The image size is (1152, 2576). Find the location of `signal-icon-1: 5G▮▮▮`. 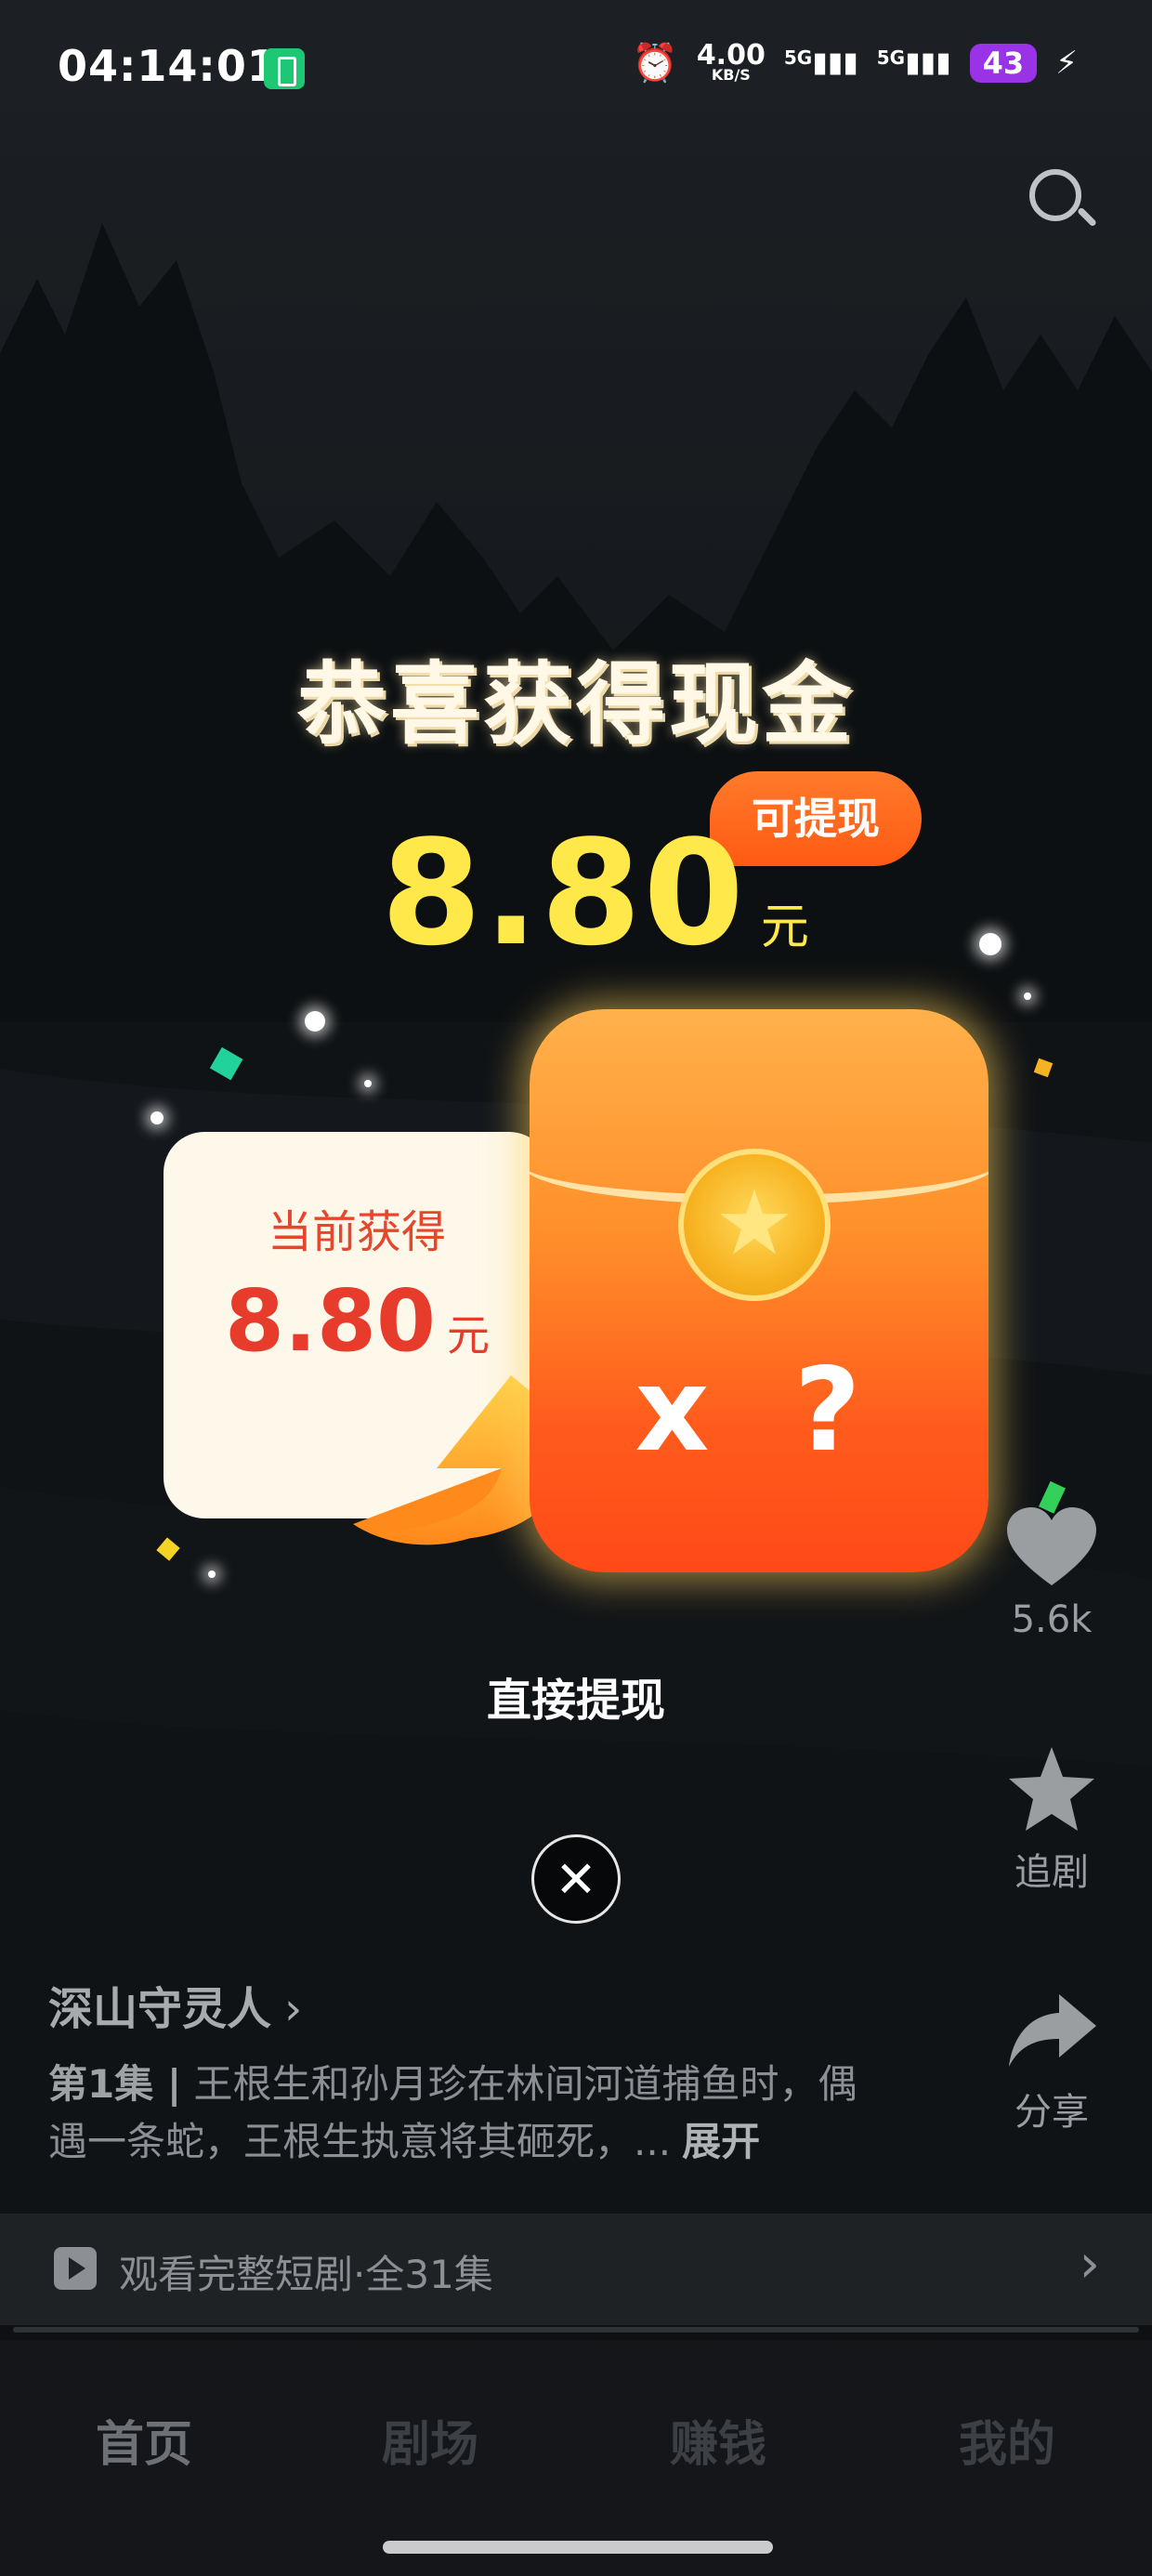

signal-icon-1: 5G▮▮▮ is located at coordinates (820, 62).